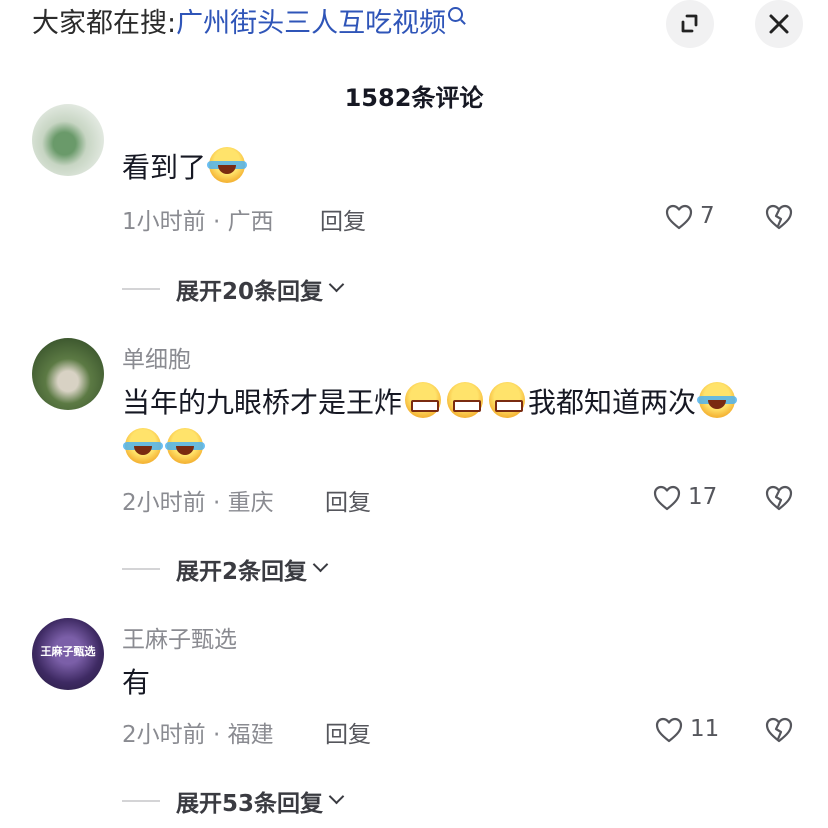  What do you see at coordinates (179, 637) in the screenshot?
I see `username: 王麻子甄选` at bounding box center [179, 637].